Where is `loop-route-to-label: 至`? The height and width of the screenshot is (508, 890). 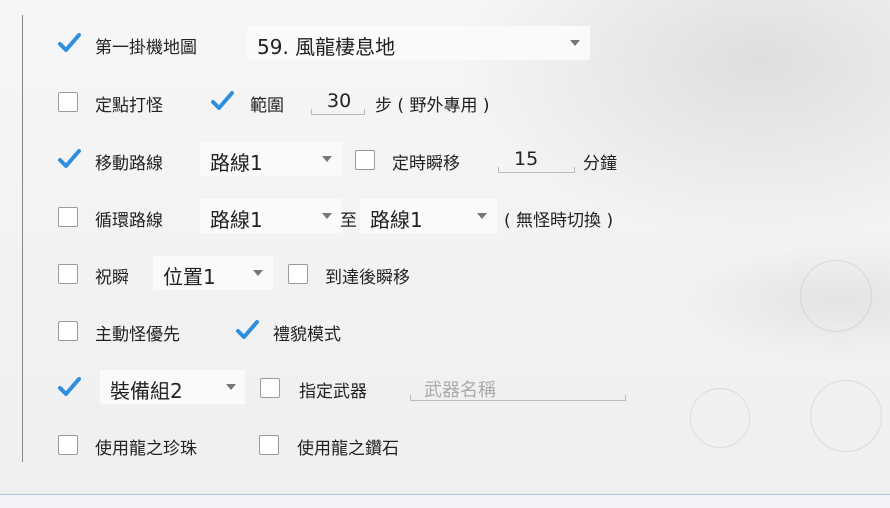
loop-route-to-label: 至 is located at coordinates (348, 221).